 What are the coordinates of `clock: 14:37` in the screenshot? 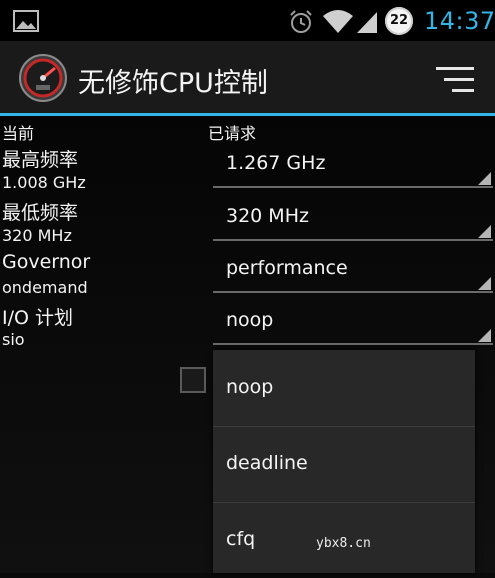 It's located at (459, 21).